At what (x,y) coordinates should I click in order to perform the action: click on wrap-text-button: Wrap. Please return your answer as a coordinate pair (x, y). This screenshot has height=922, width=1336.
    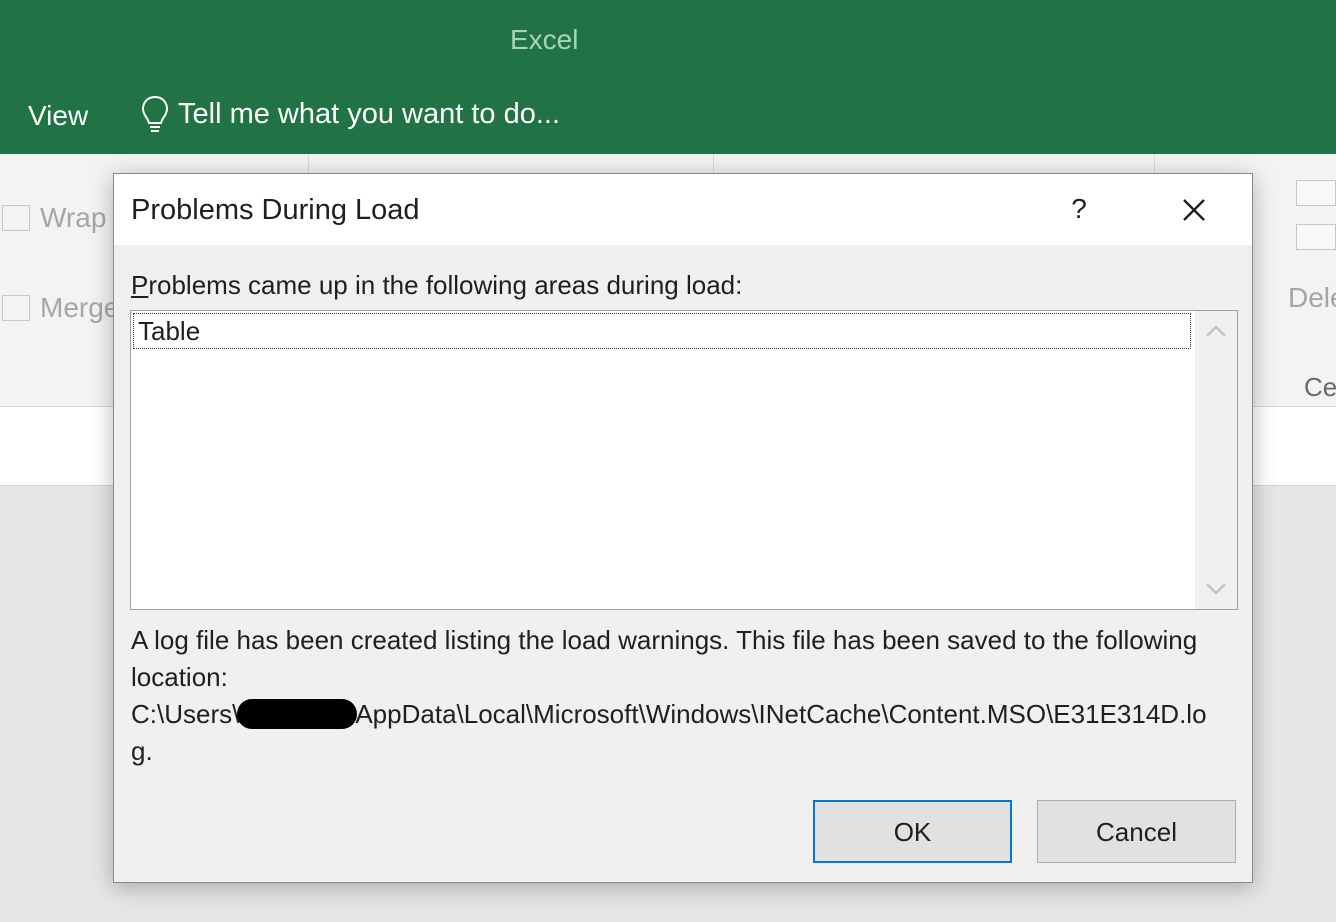
    Looking at the image, I should click on (54, 218).